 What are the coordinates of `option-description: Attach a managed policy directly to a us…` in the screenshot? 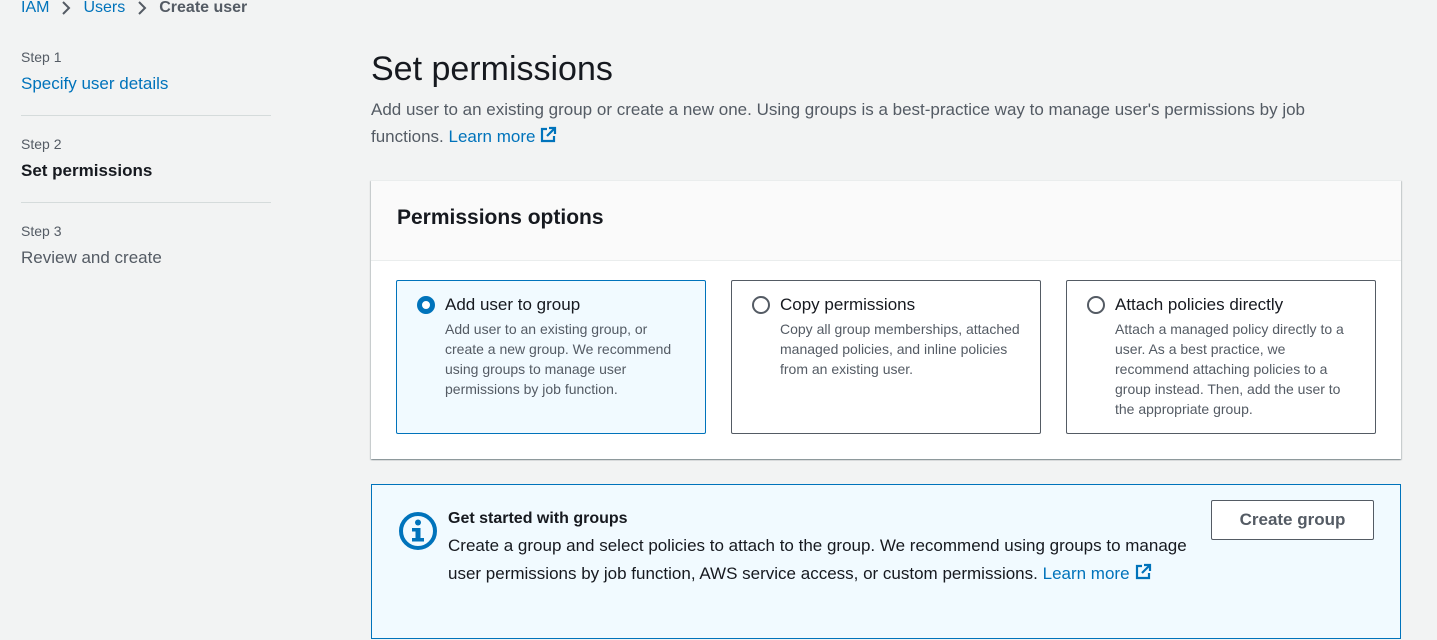 It's located at (1229, 369).